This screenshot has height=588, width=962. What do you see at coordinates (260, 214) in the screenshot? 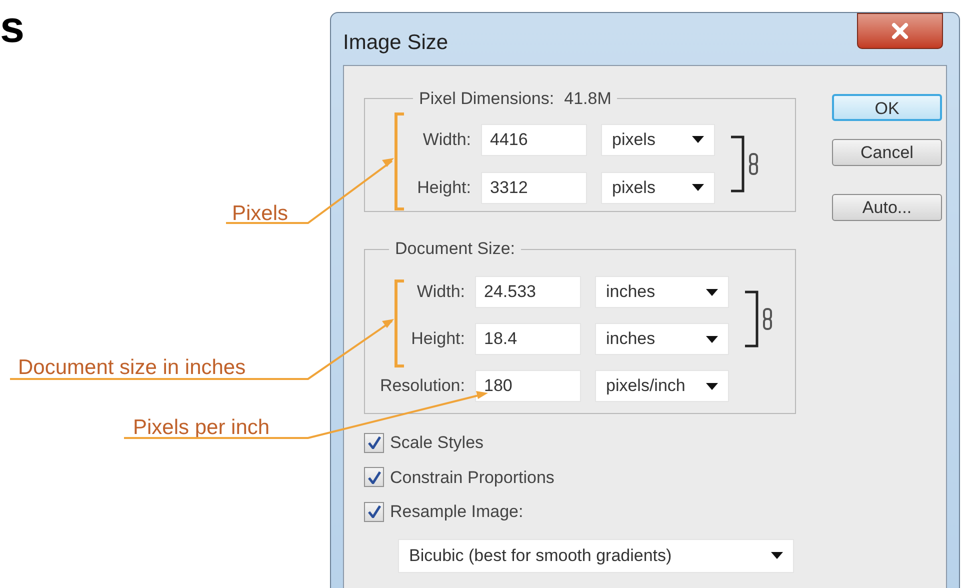
I see `callout-label: Pixels` at bounding box center [260, 214].